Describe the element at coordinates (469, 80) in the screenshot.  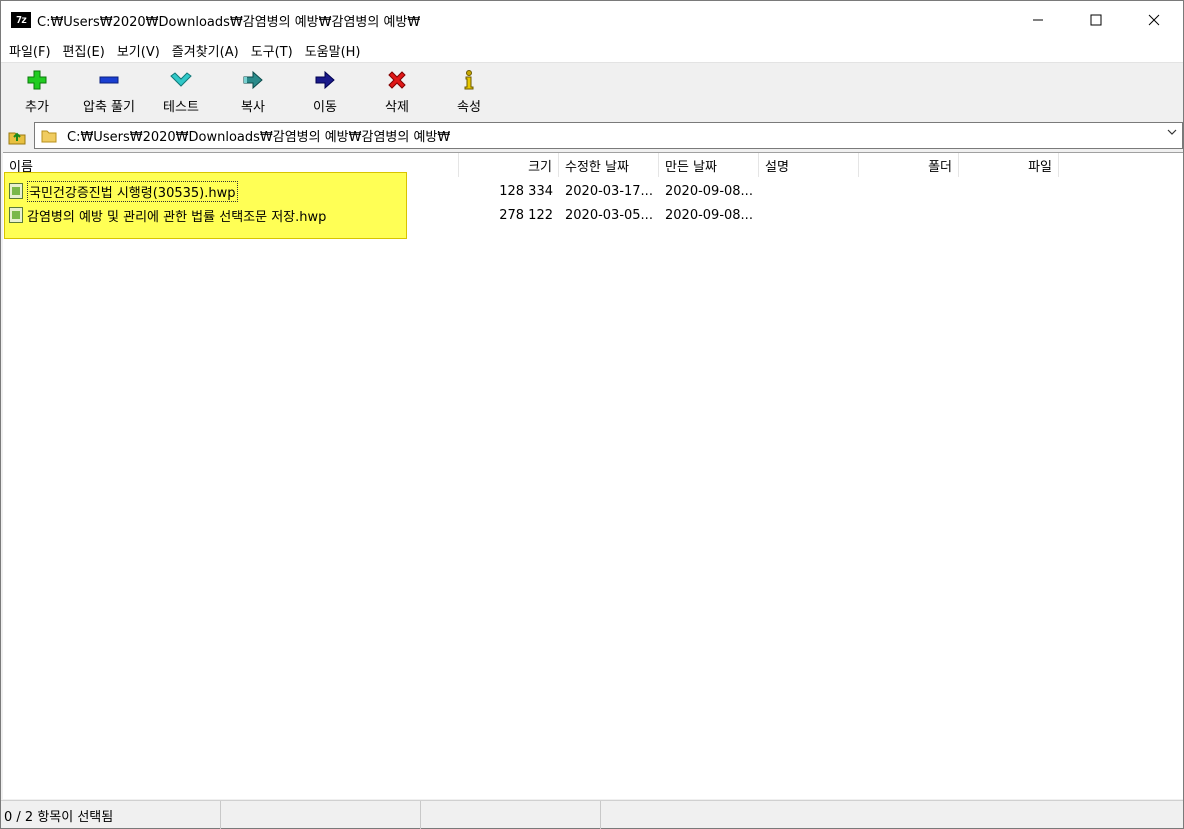
I see `info-icon` at that location.